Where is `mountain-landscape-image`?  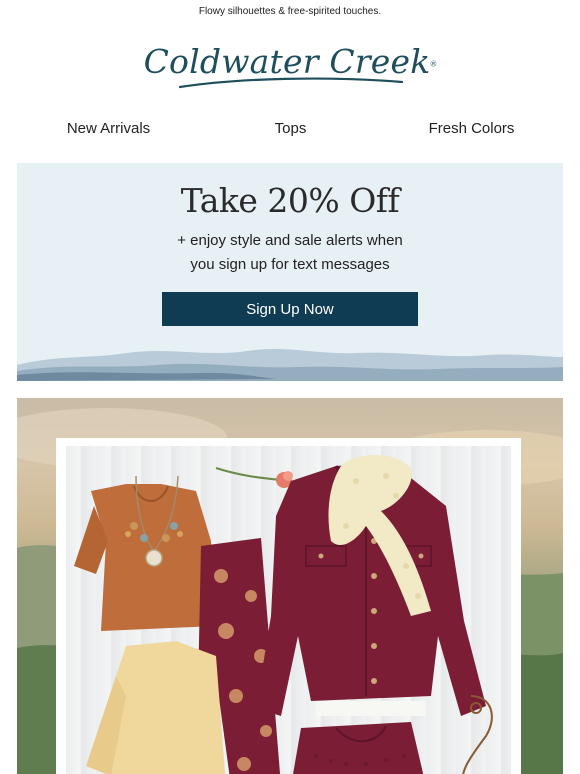
mountain-landscape-image is located at coordinates (290, 360).